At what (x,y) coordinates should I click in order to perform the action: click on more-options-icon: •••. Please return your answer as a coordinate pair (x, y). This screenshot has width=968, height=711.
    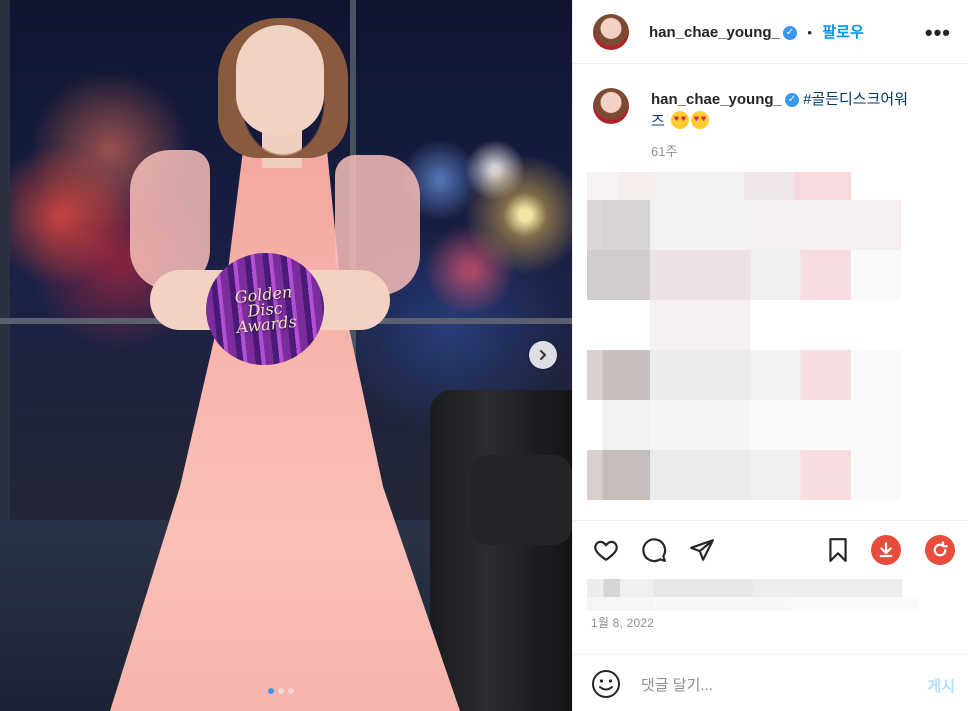
    Looking at the image, I should click on (938, 33).